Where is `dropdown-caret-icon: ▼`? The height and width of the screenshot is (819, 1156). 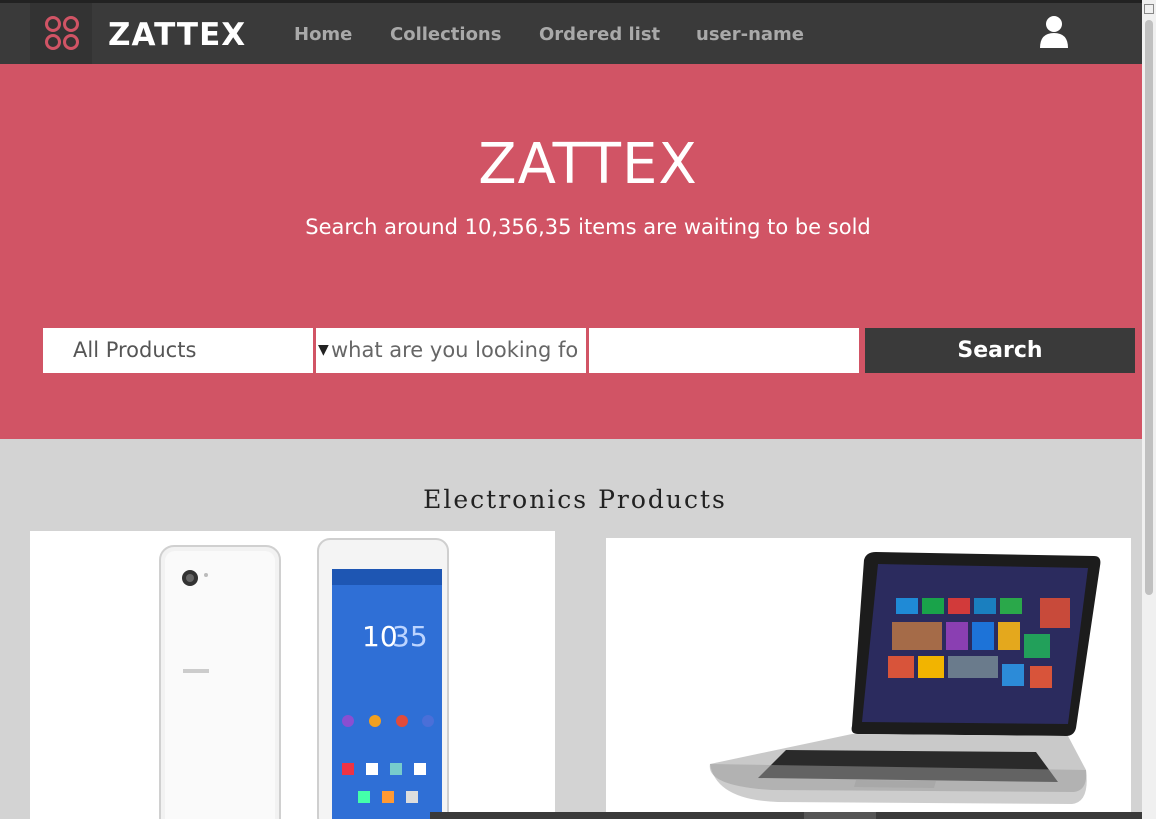 dropdown-caret-icon: ▼ is located at coordinates (323, 350).